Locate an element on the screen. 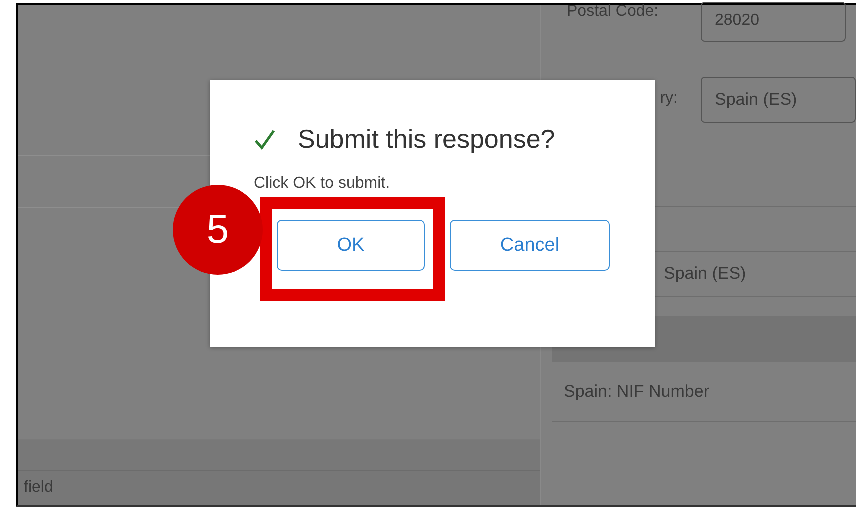 This screenshot has height=512, width=856. ok-button: OK is located at coordinates (351, 245).